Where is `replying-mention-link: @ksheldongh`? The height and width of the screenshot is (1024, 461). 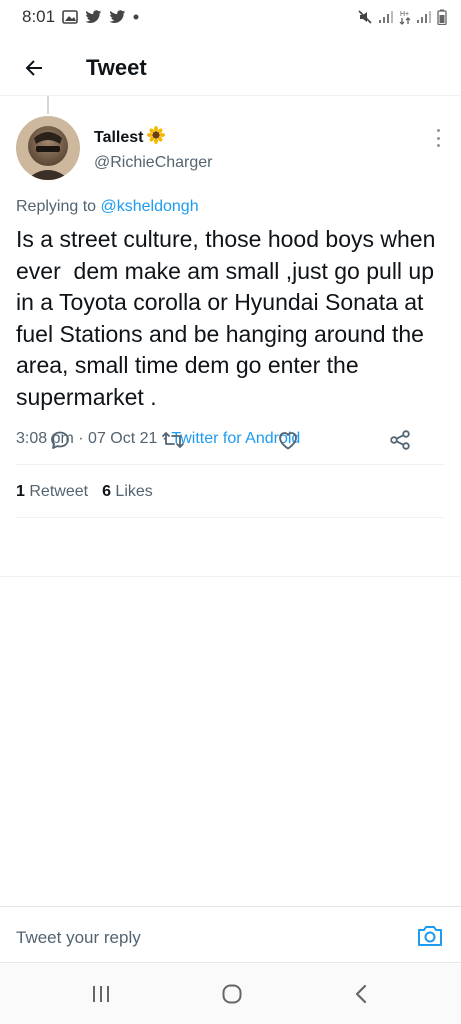
replying-mention-link: @ksheldongh is located at coordinates (150, 206).